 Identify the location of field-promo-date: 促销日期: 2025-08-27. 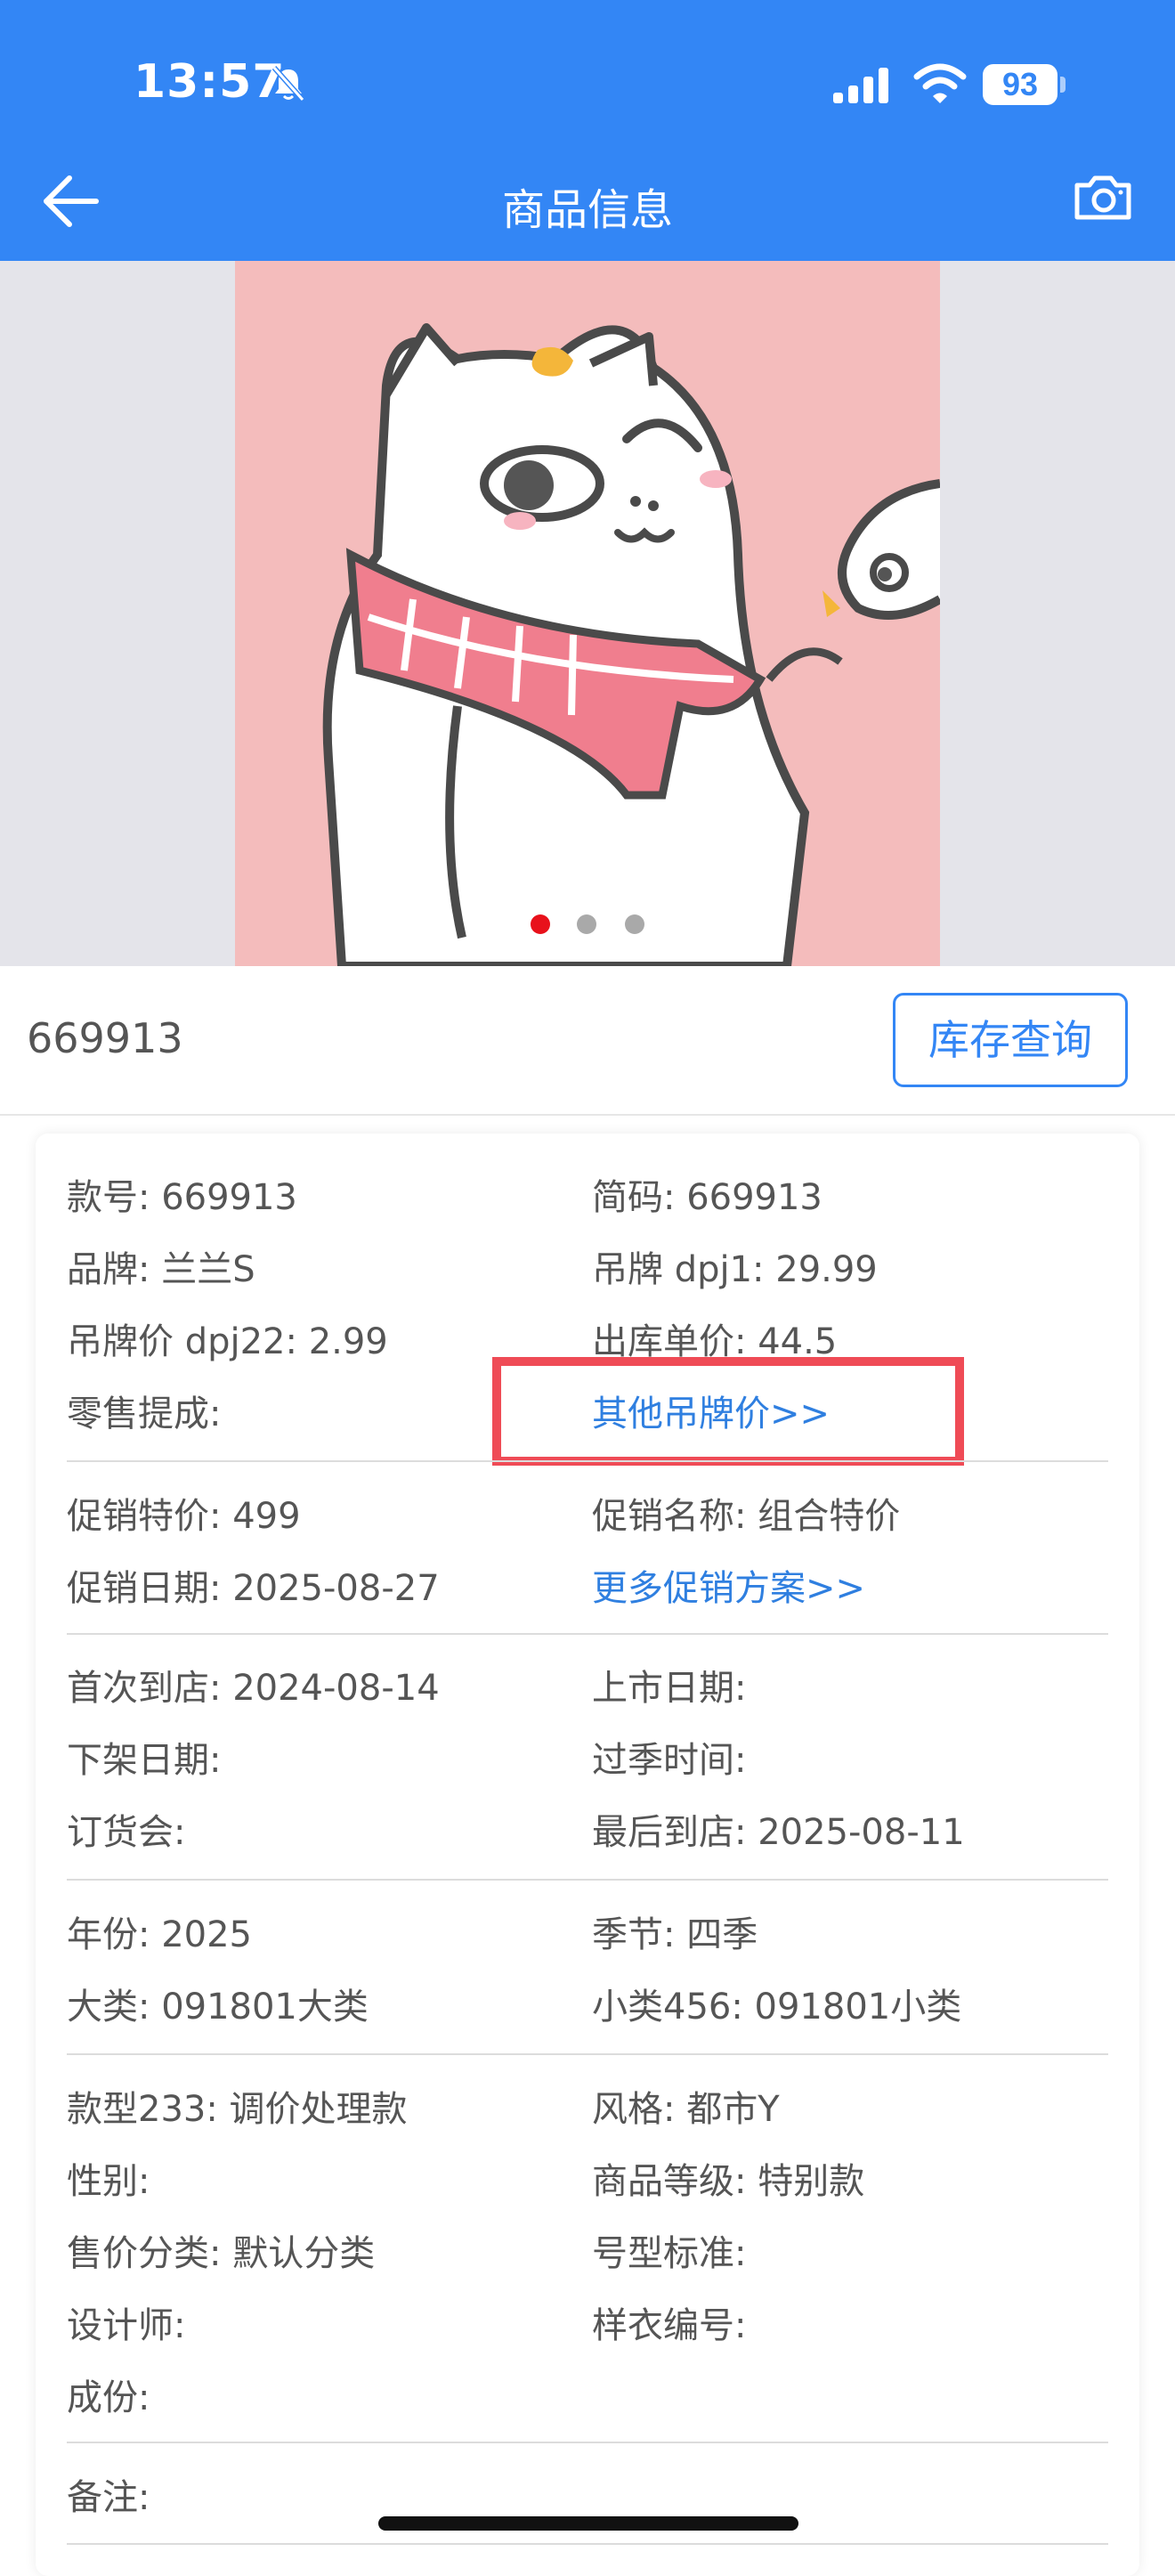
(253, 1588).